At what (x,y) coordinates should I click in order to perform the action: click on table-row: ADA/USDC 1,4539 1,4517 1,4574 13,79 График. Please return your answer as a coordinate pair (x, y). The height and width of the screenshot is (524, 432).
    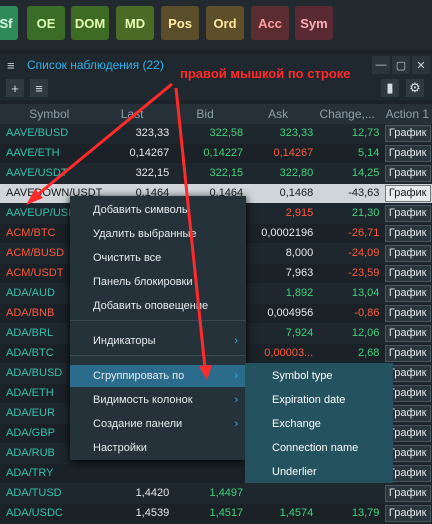
    Looking at the image, I should click on (216, 514).